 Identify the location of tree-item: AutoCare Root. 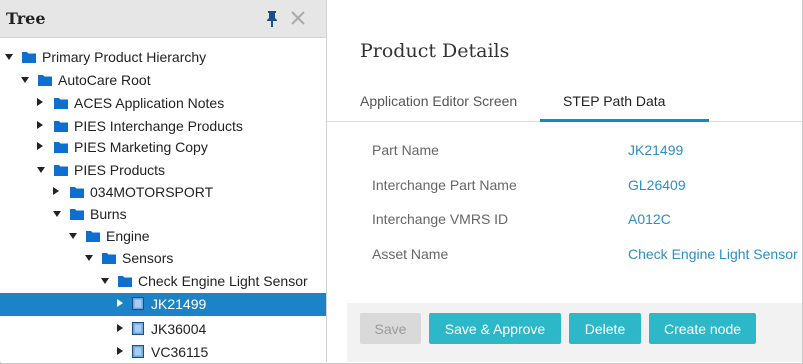
(163, 80).